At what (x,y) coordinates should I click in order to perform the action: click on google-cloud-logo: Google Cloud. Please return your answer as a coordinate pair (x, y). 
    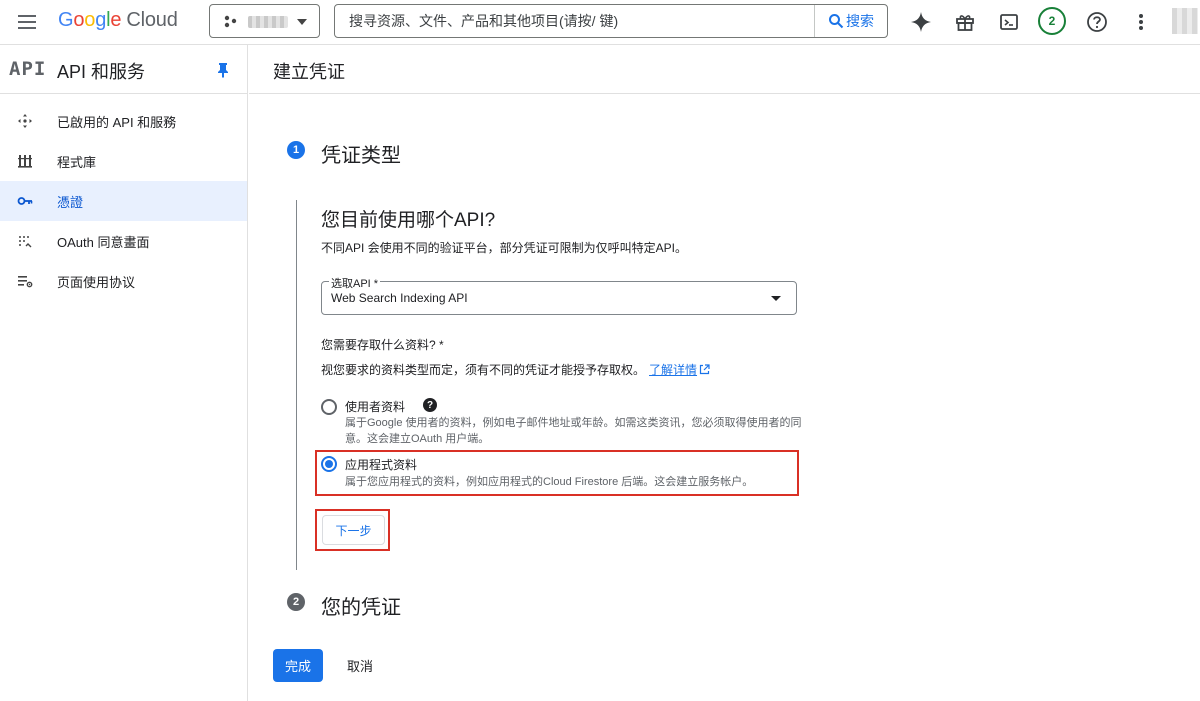
    Looking at the image, I should click on (118, 20).